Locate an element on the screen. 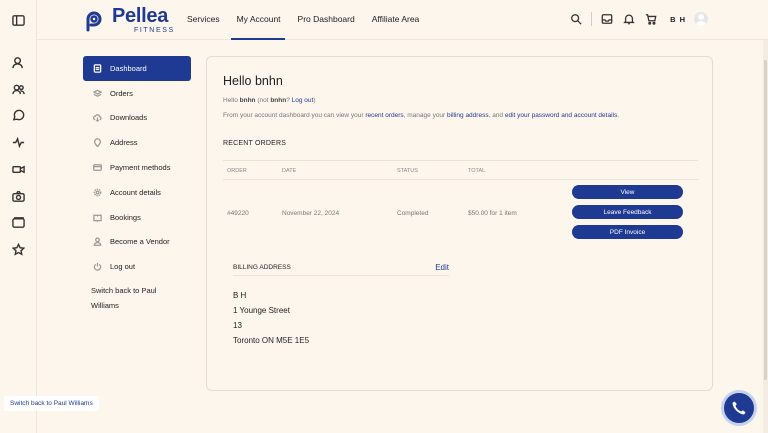 The image size is (768, 433). column-status: STATUS is located at coordinates (407, 171).